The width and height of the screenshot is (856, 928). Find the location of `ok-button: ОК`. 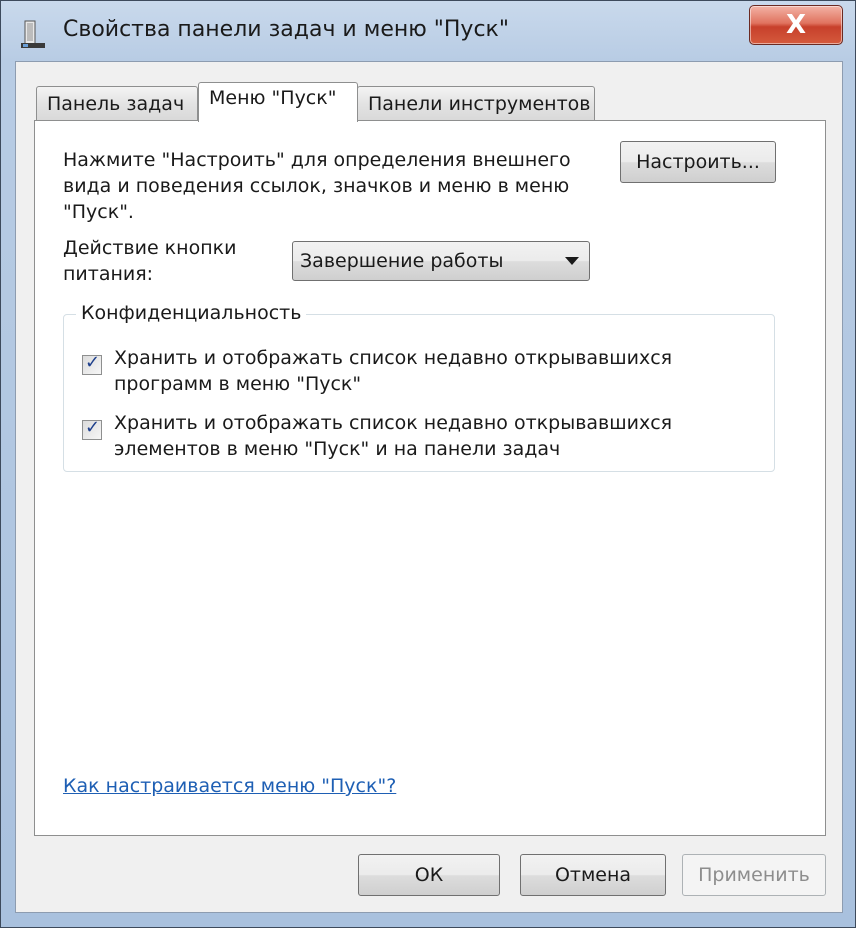

ok-button: ОК is located at coordinates (429, 875).